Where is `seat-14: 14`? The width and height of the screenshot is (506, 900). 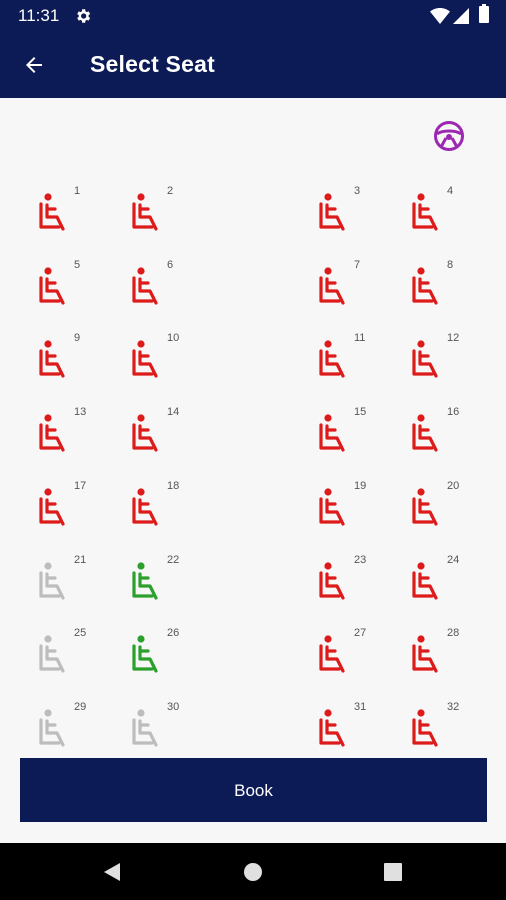
seat-14: 14 is located at coordinates (155, 432).